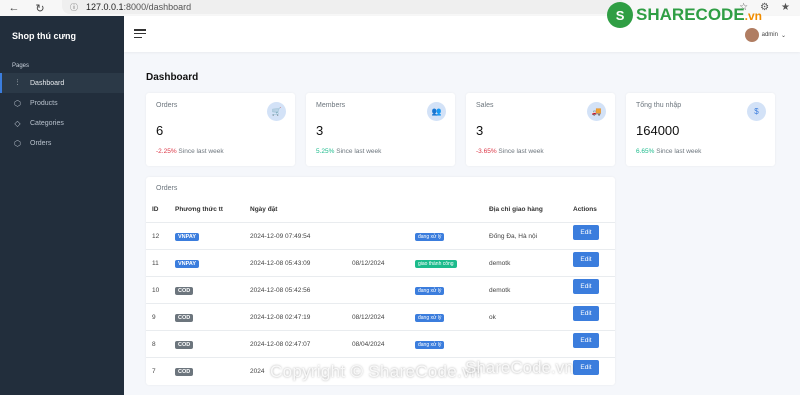  What do you see at coordinates (257, 371) in the screenshot?
I see `cell-date: 2024` at bounding box center [257, 371].